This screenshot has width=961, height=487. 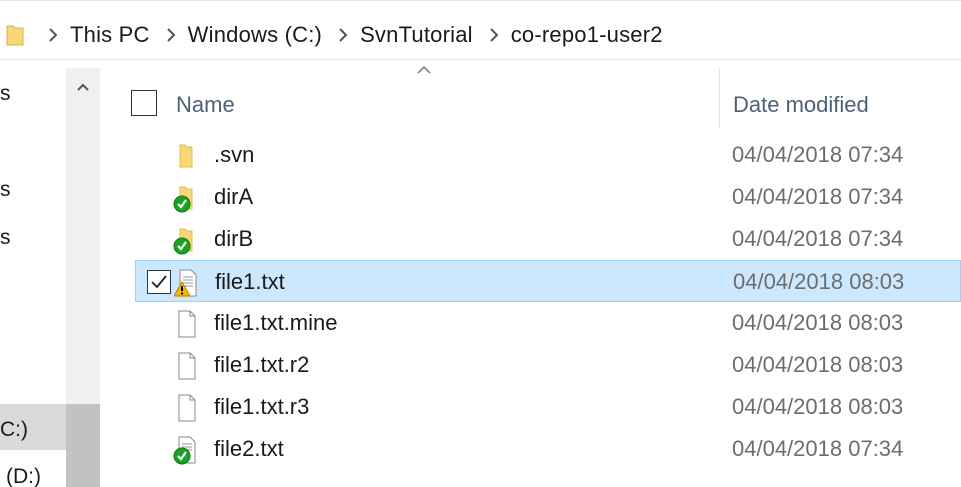 What do you see at coordinates (548, 155) in the screenshot?
I see `file-row: .svn 04/04/2018 07:34` at bounding box center [548, 155].